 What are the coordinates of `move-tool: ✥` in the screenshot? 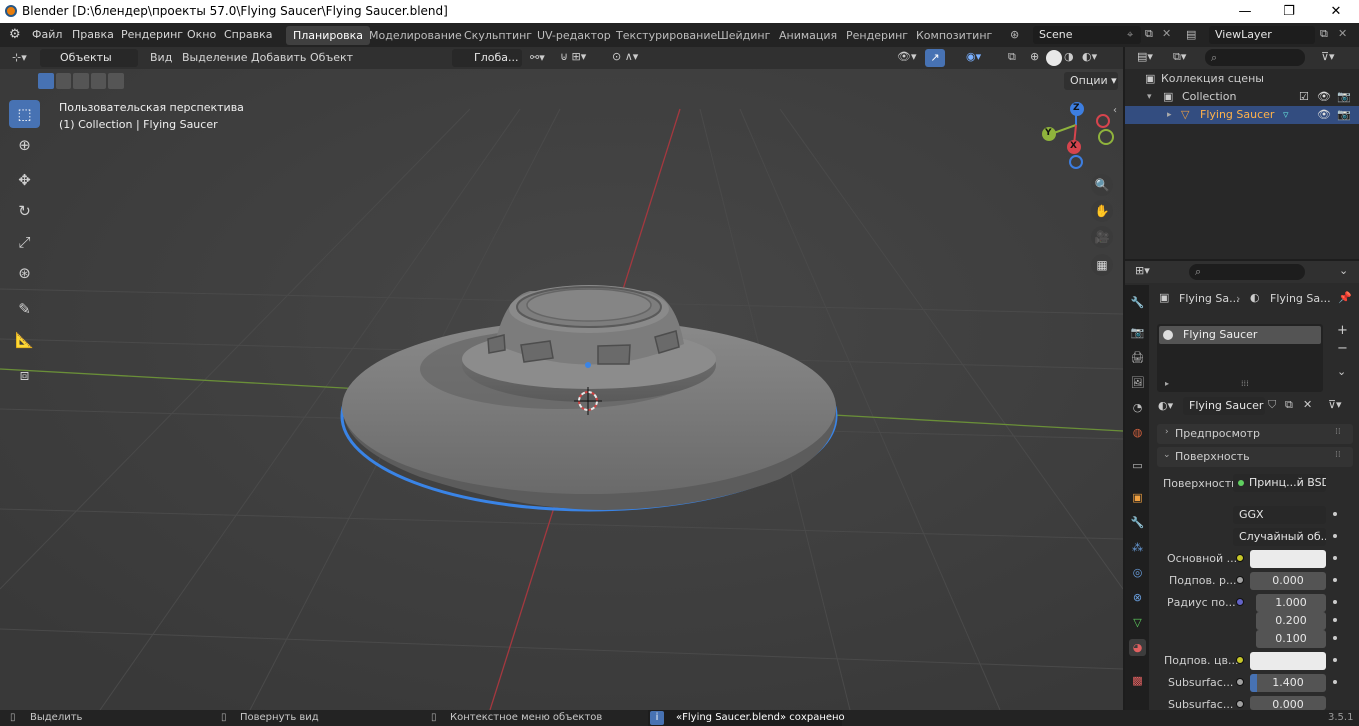 It's located at (24, 180).